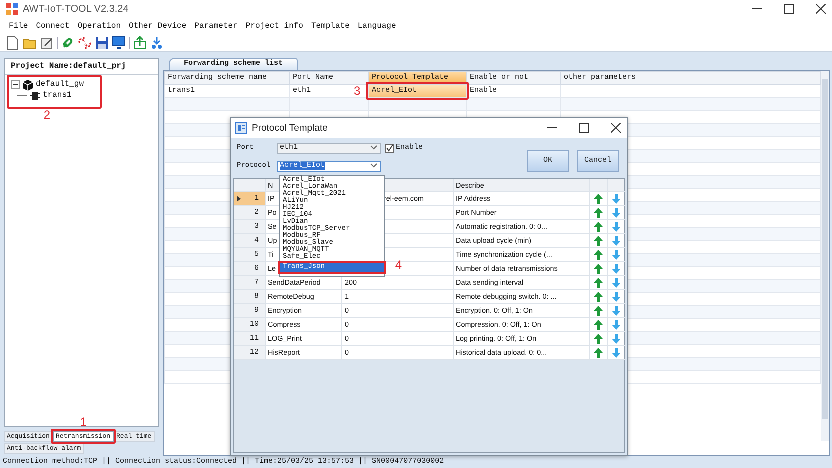 The image size is (832, 468). Describe the element at coordinates (81, 67) in the screenshot. I see `project-title: Project Name:default_prj` at that location.